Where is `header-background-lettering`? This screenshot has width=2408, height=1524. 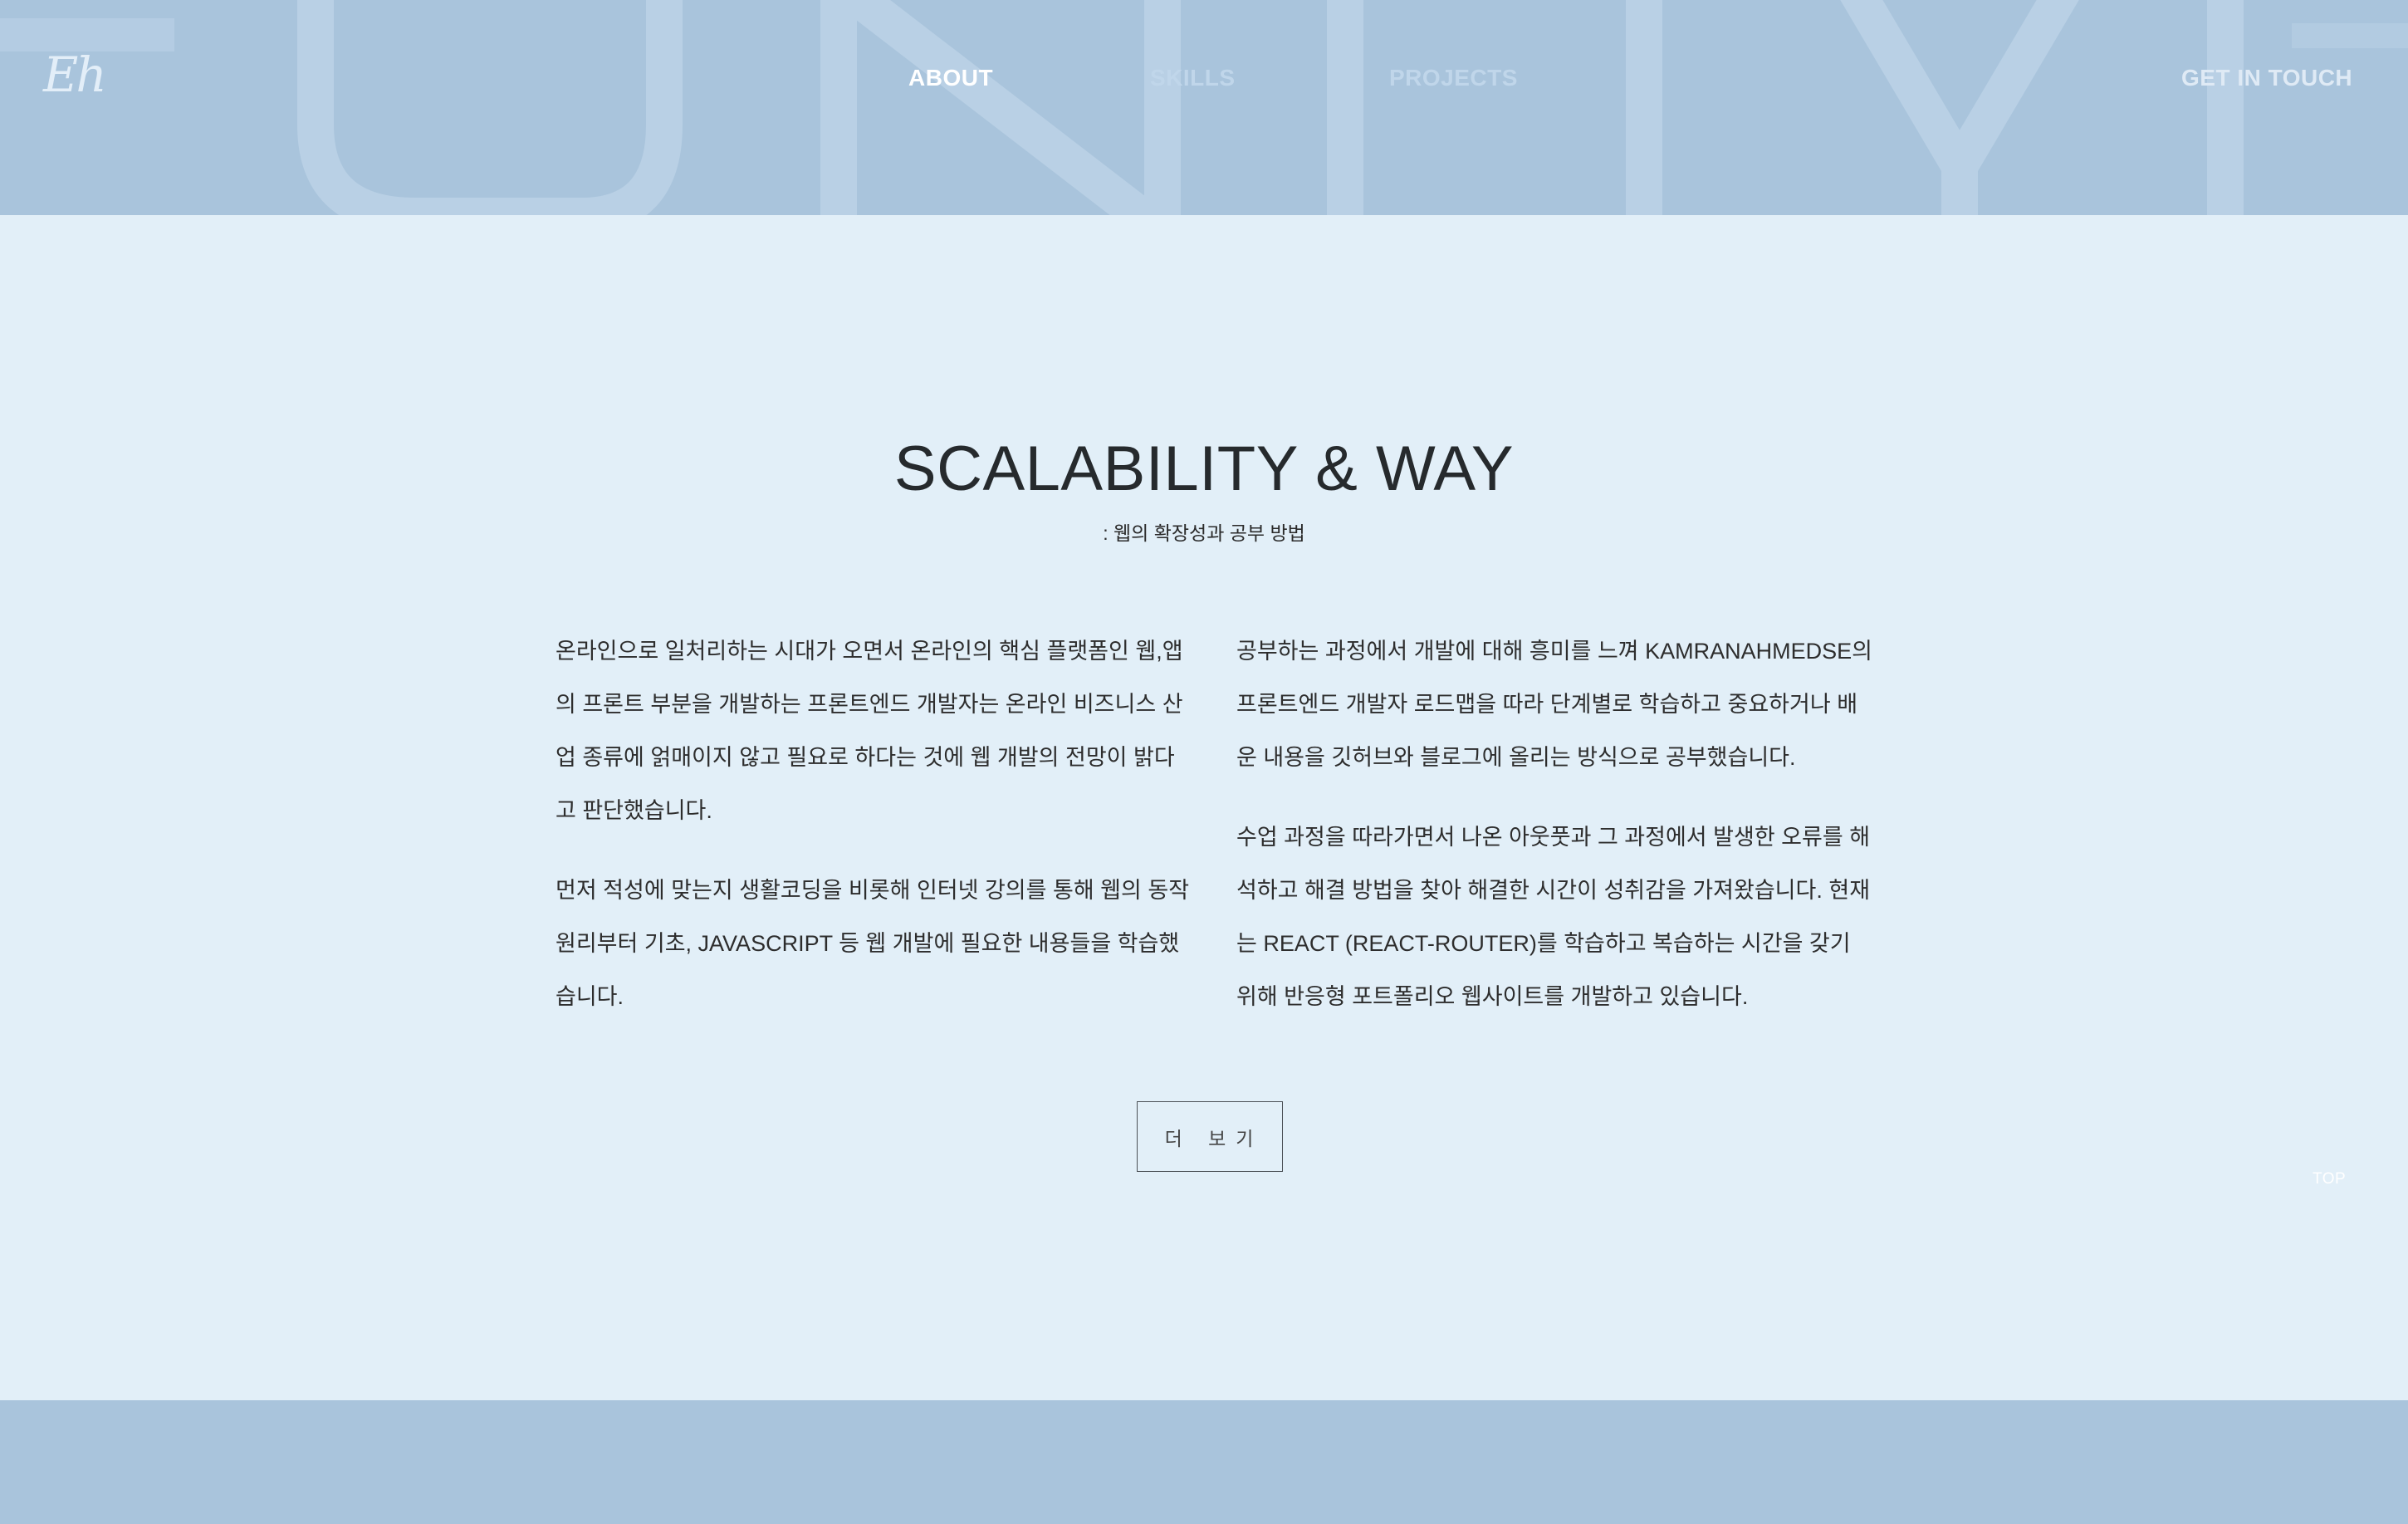
header-background-lettering is located at coordinates (1204, 108).